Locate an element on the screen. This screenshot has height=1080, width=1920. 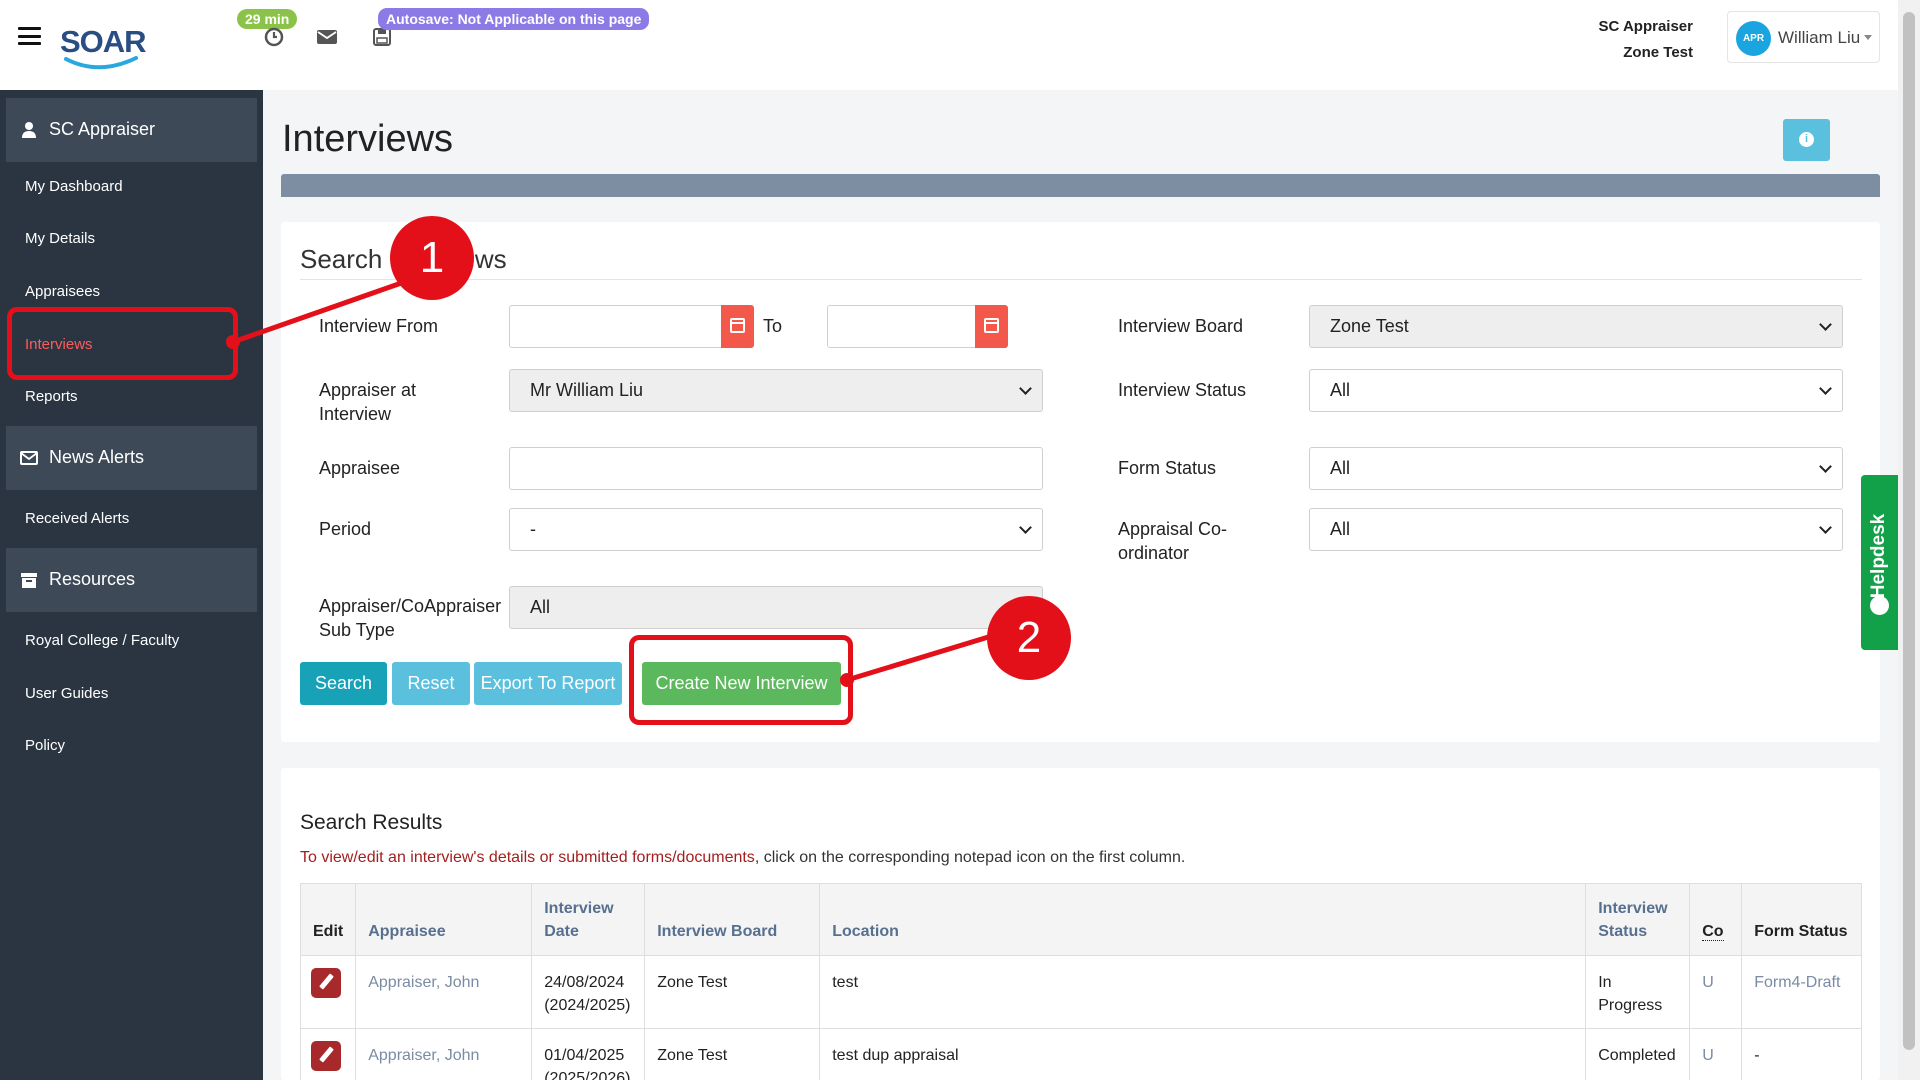
annotation-callout-1: 1 is located at coordinates (432, 258).